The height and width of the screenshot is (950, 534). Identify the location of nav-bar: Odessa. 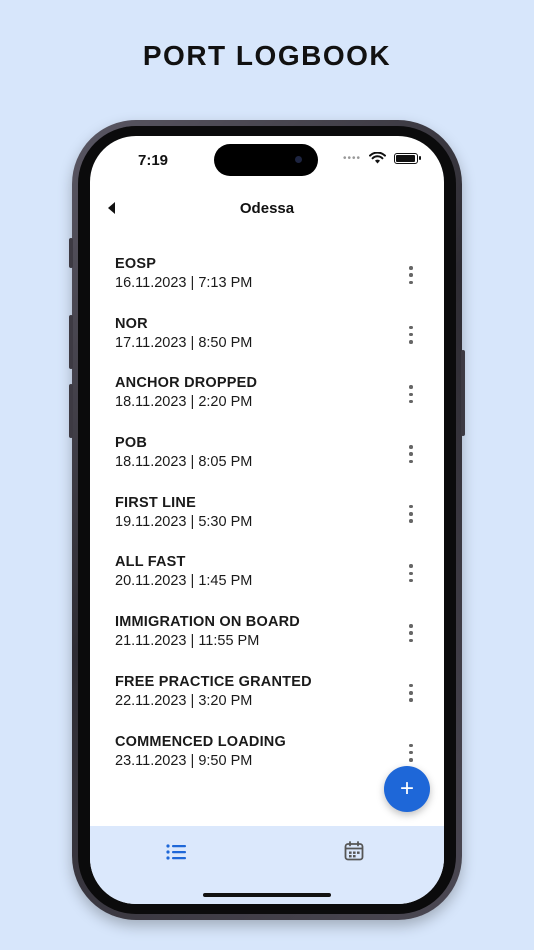
(267, 214).